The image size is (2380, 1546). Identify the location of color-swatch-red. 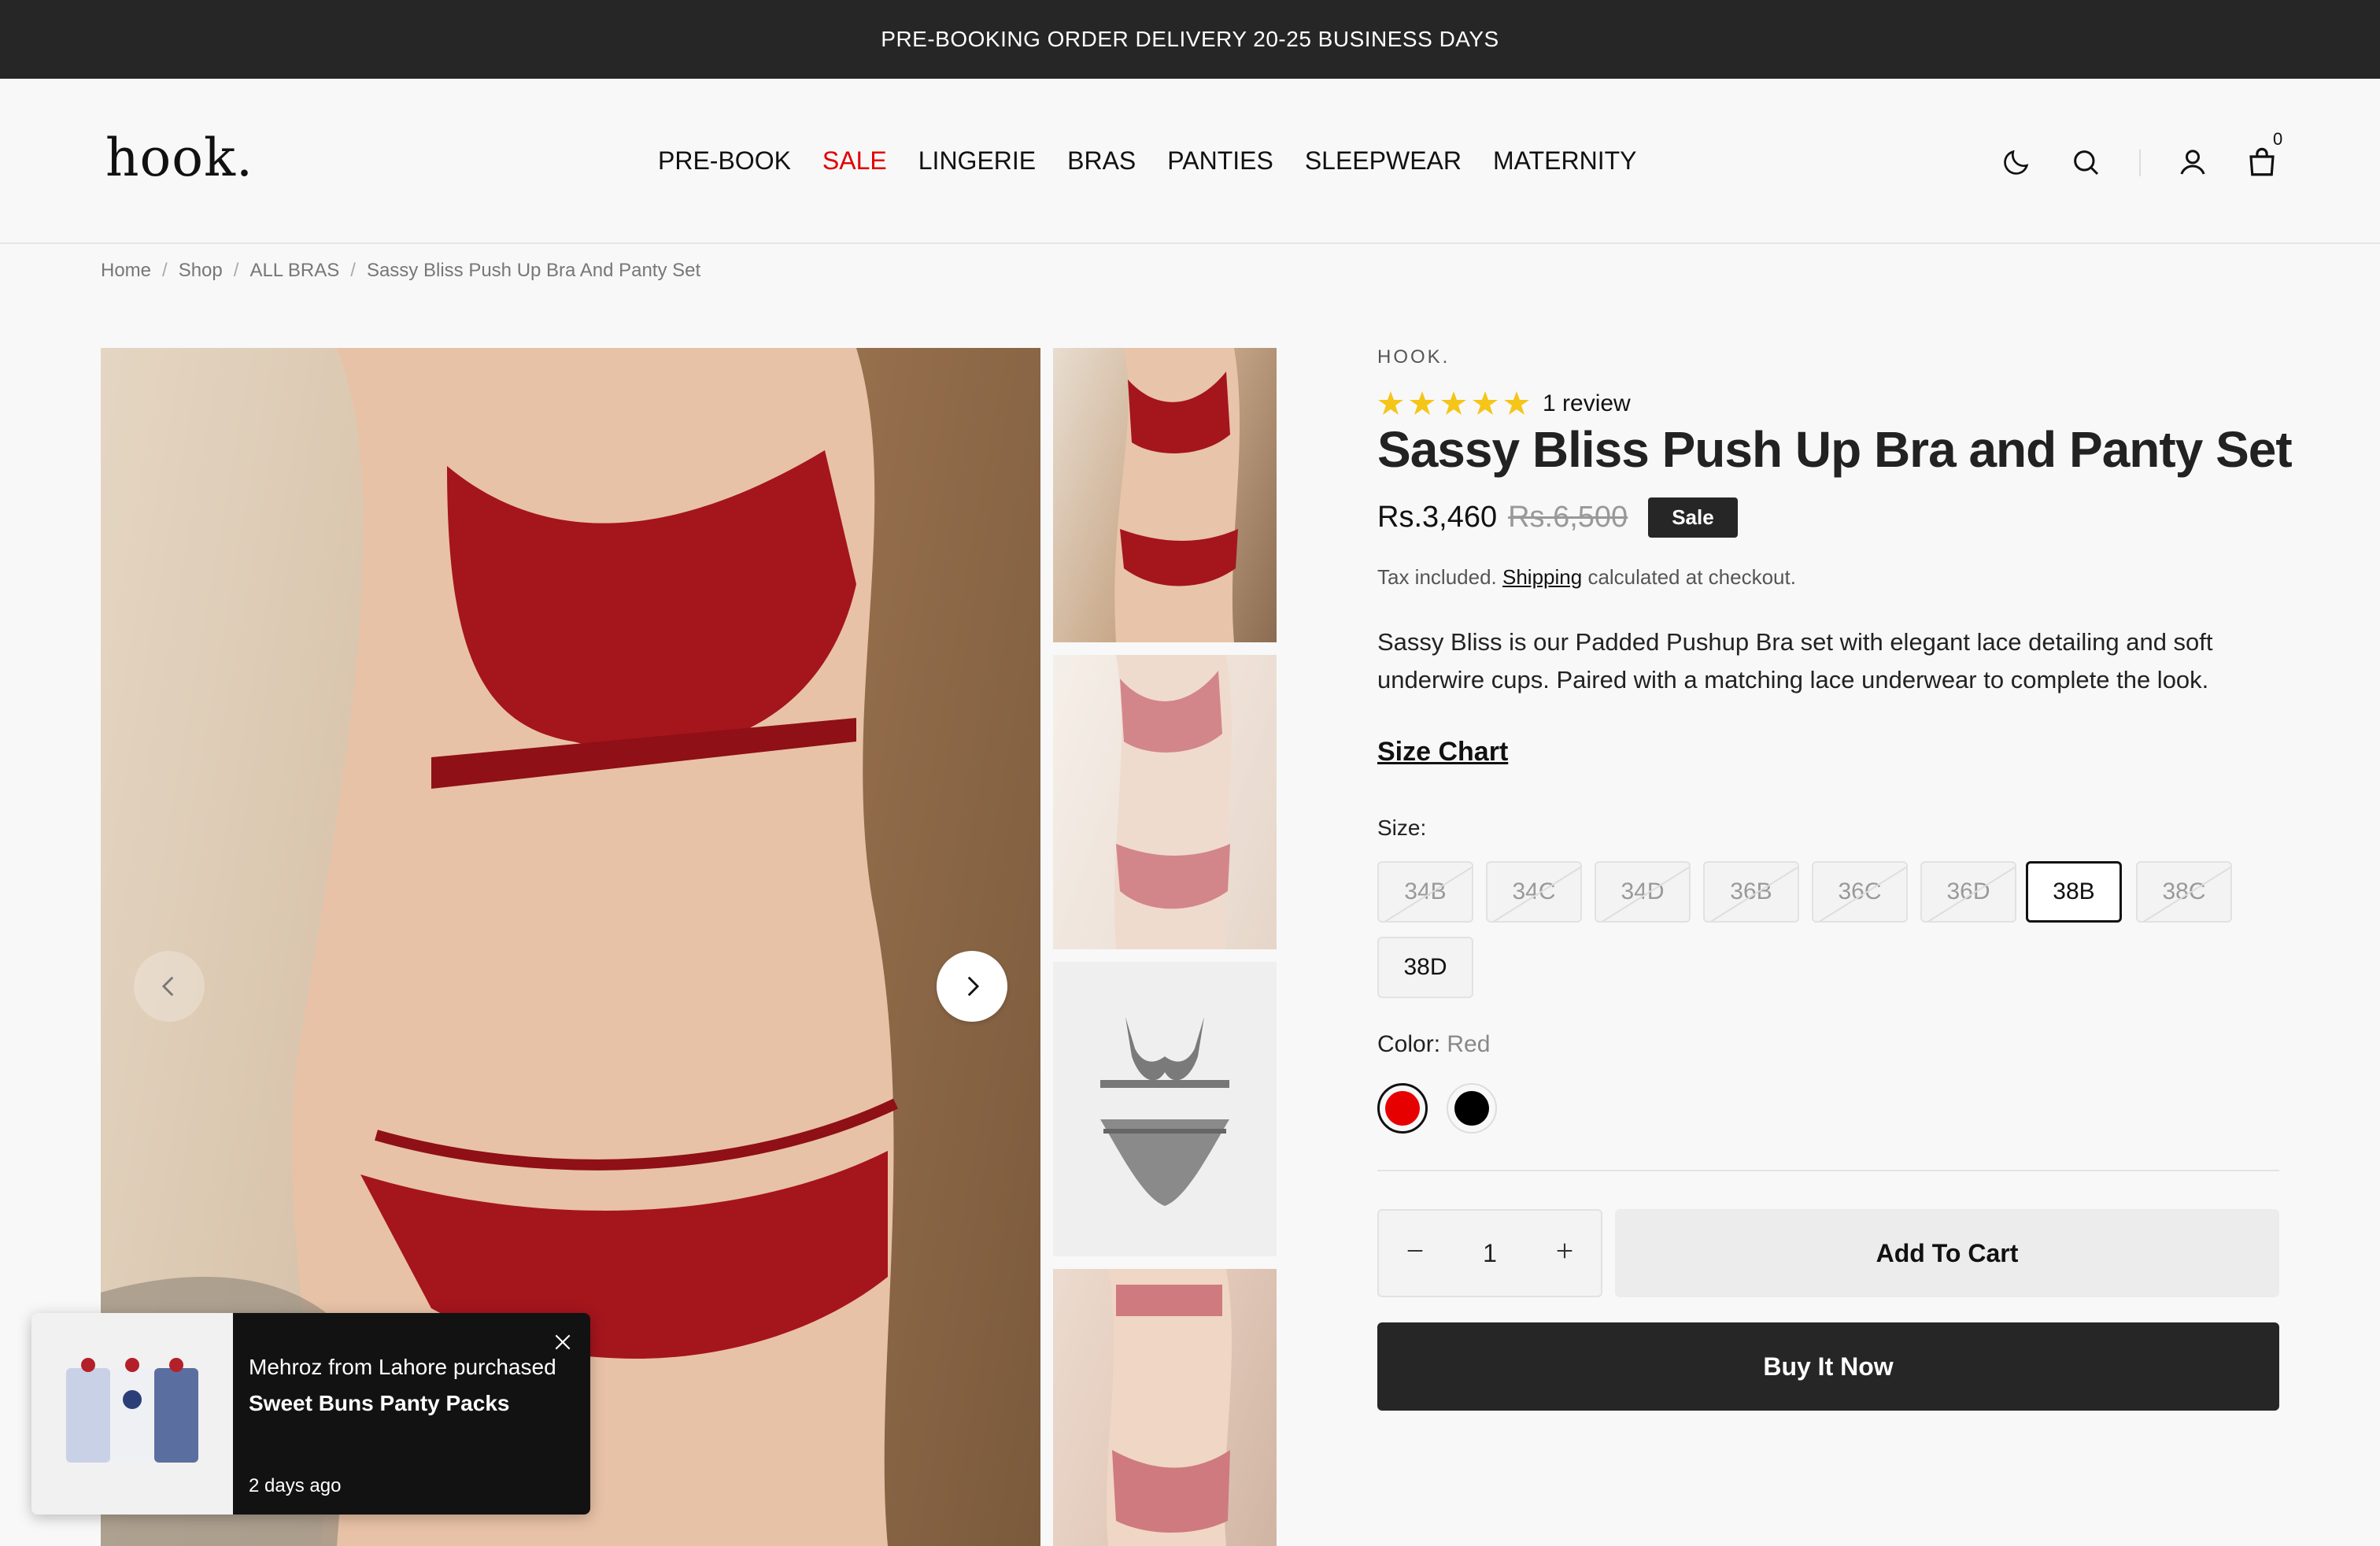
(1402, 1108).